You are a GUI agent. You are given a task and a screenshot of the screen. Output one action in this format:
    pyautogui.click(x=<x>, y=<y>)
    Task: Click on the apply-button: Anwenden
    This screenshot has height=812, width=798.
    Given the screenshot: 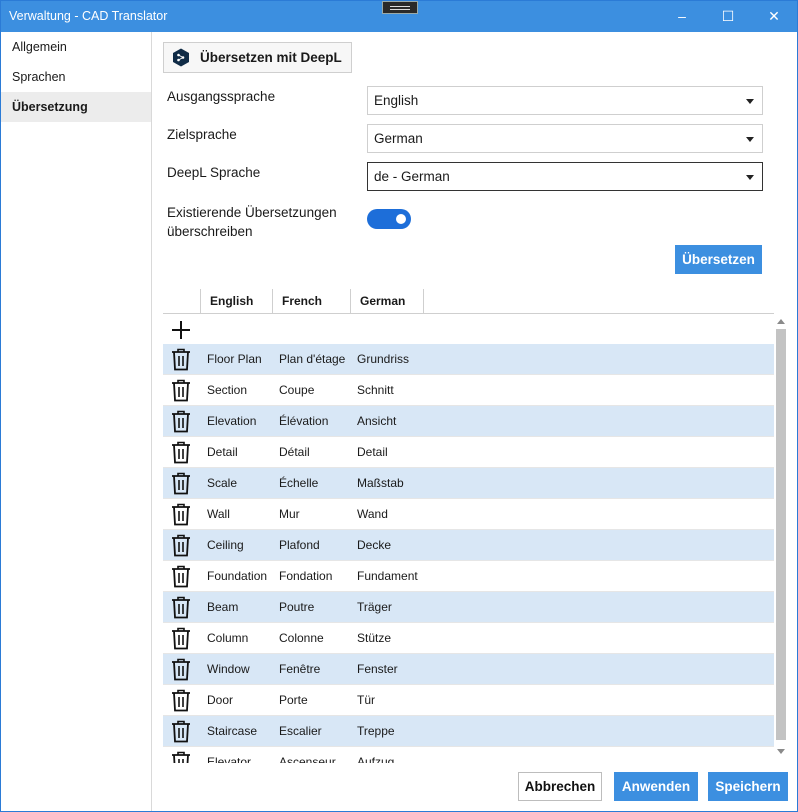 What is the action you would take?
    pyautogui.click(x=656, y=786)
    